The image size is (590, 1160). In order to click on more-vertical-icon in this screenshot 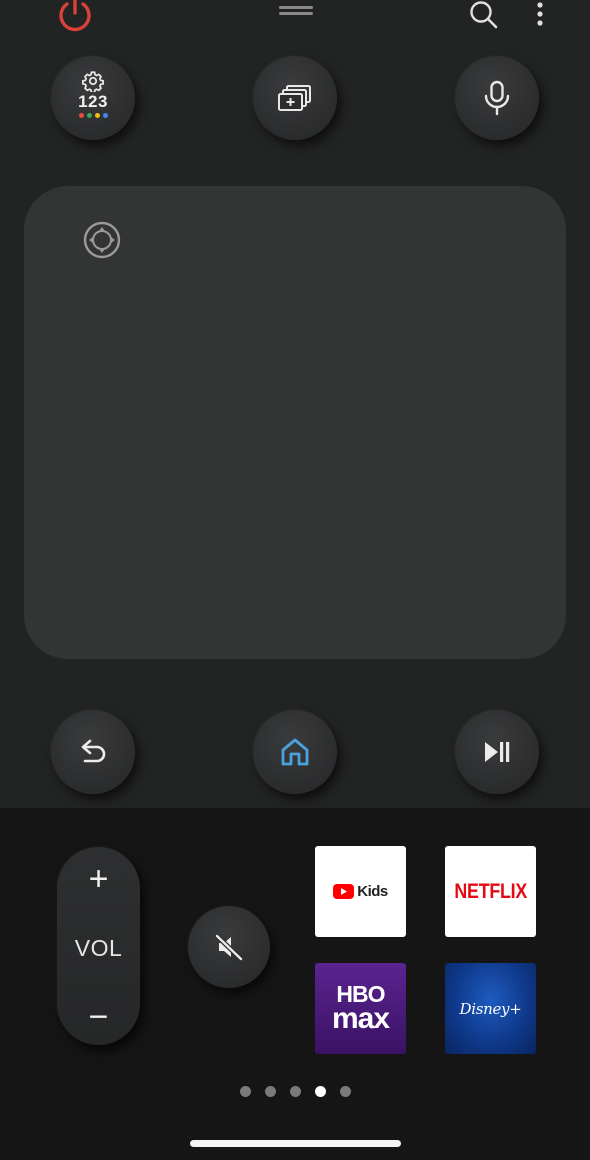, I will do `click(540, 14)`.